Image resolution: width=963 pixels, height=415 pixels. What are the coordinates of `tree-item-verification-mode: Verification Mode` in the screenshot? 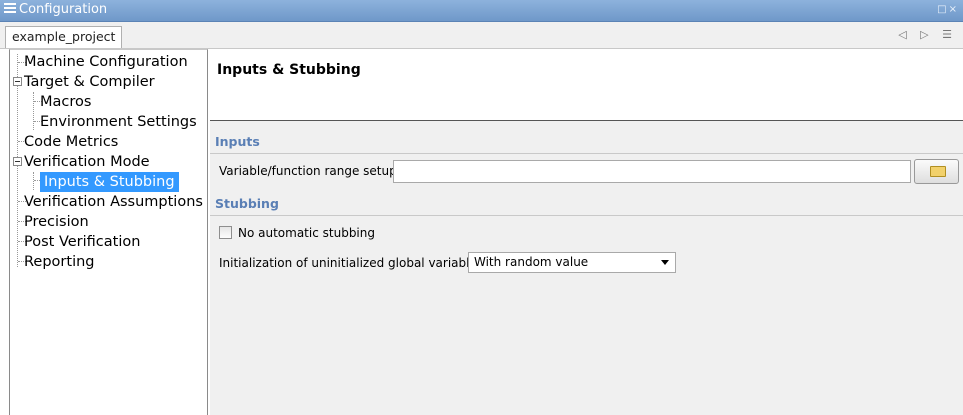 It's located at (87, 162).